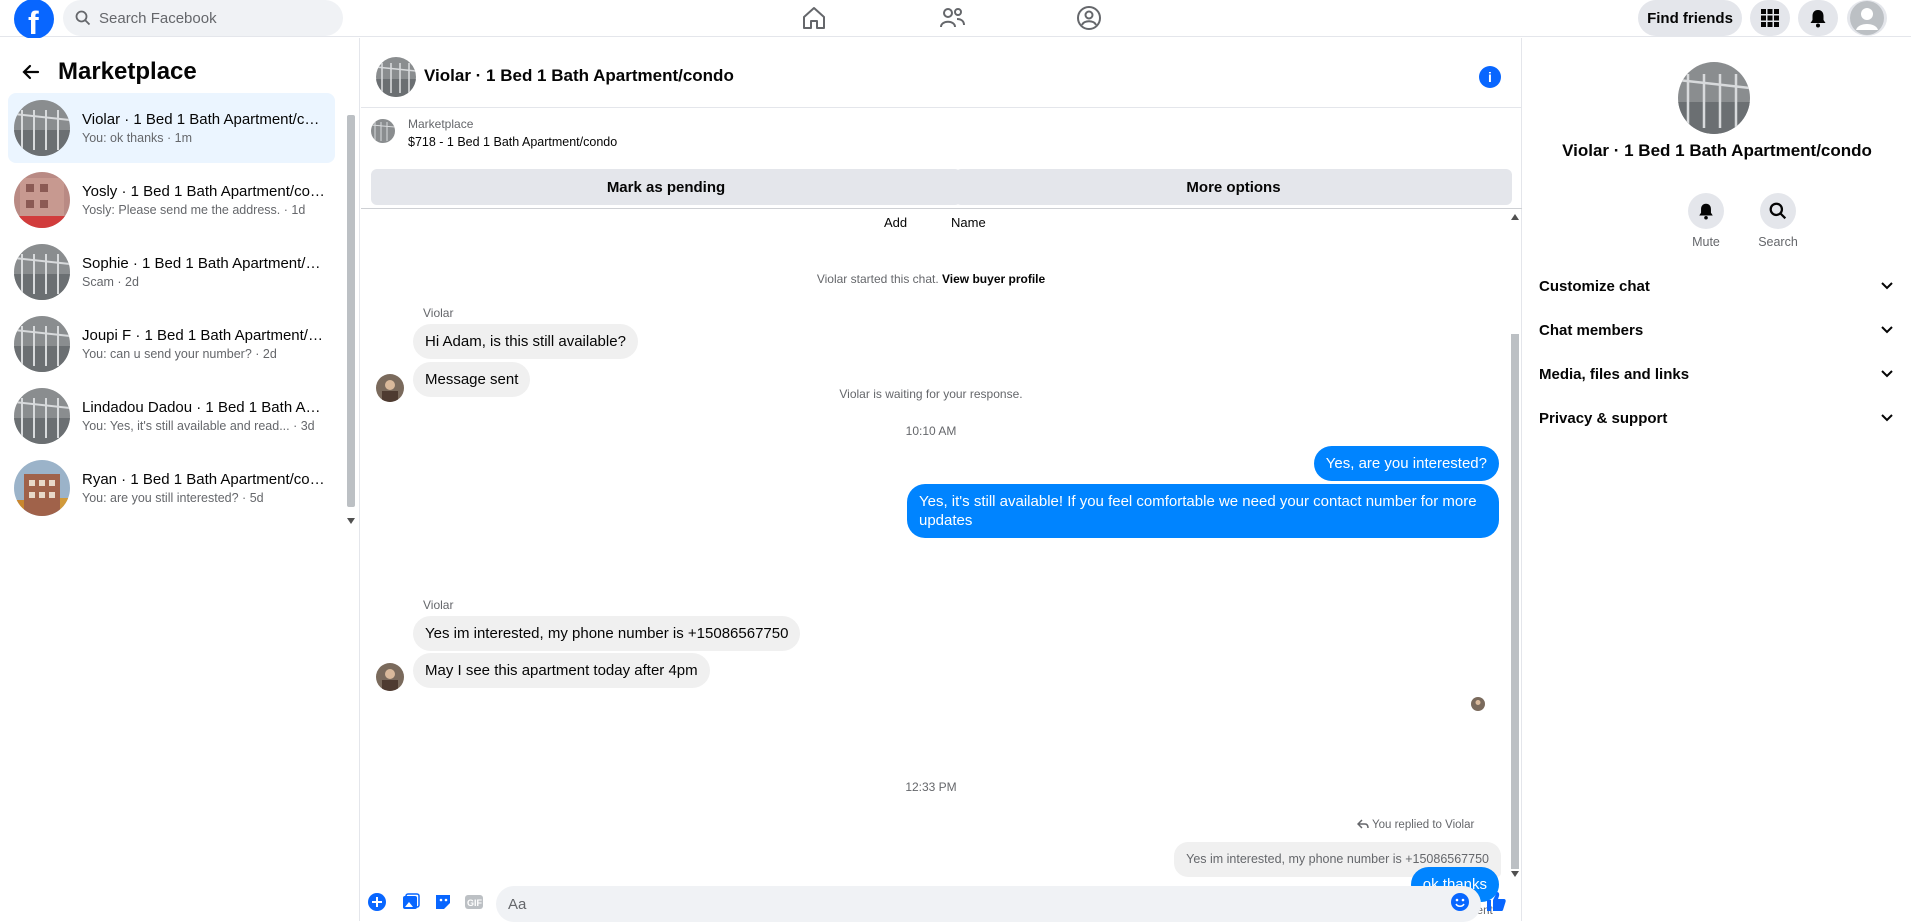 This screenshot has height=922, width=1911. I want to click on name-label: Name, so click(968, 222).